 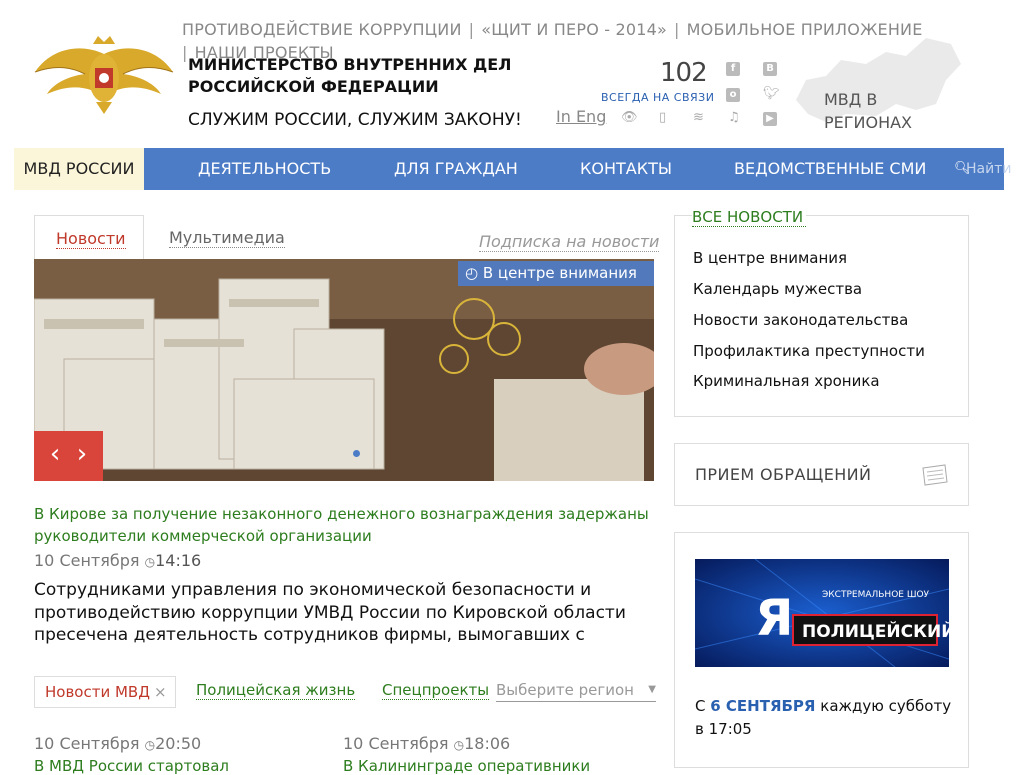 What do you see at coordinates (786, 381) in the screenshot?
I see `sidebar-link-crime: Криминальная хроника` at bounding box center [786, 381].